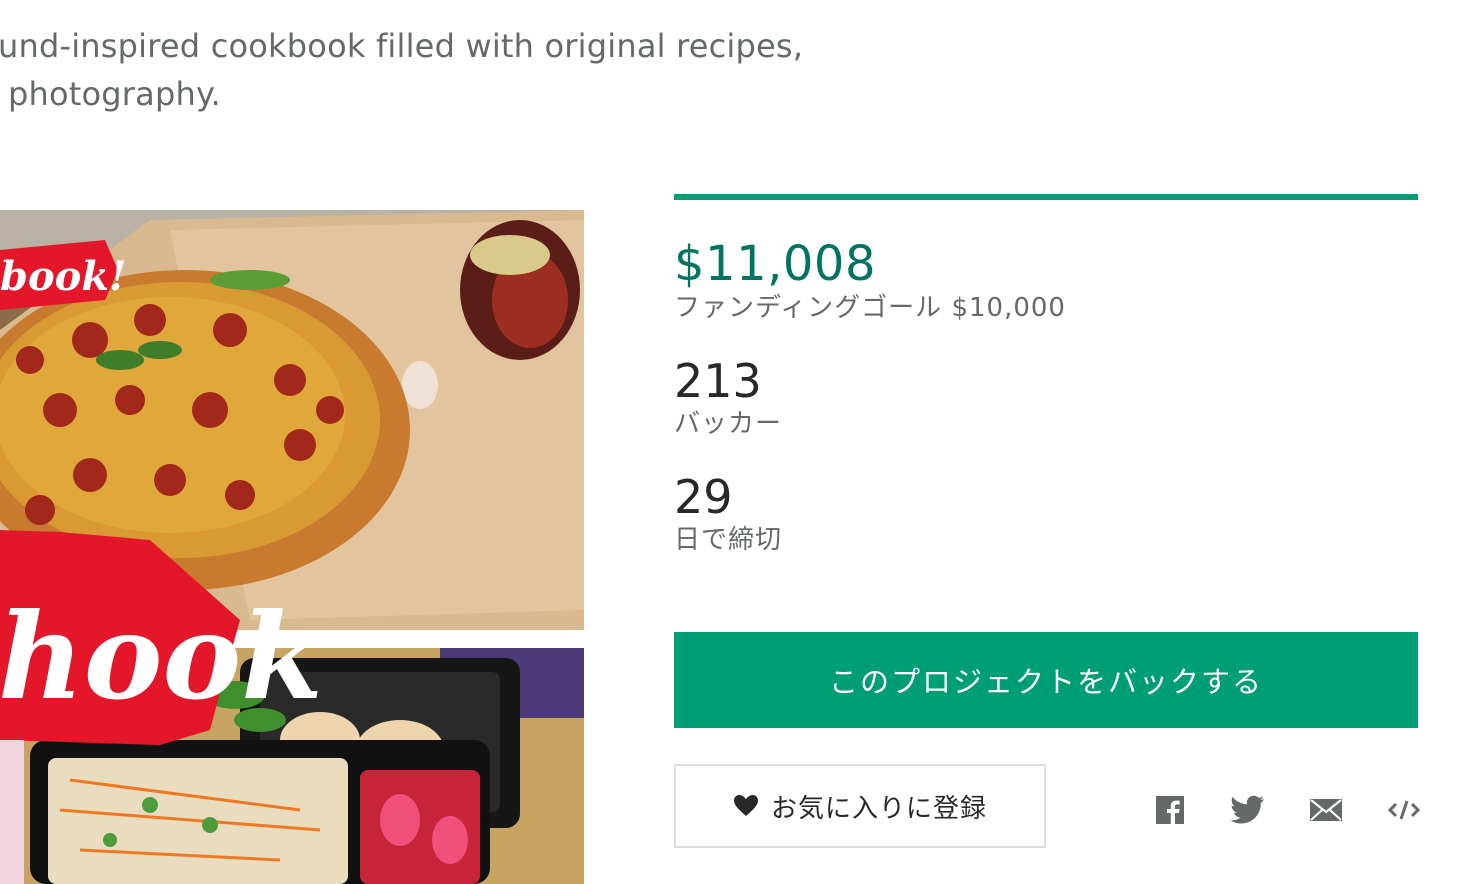  I want to click on cookbook-overlay-bottom: hook, so click(161, 656).